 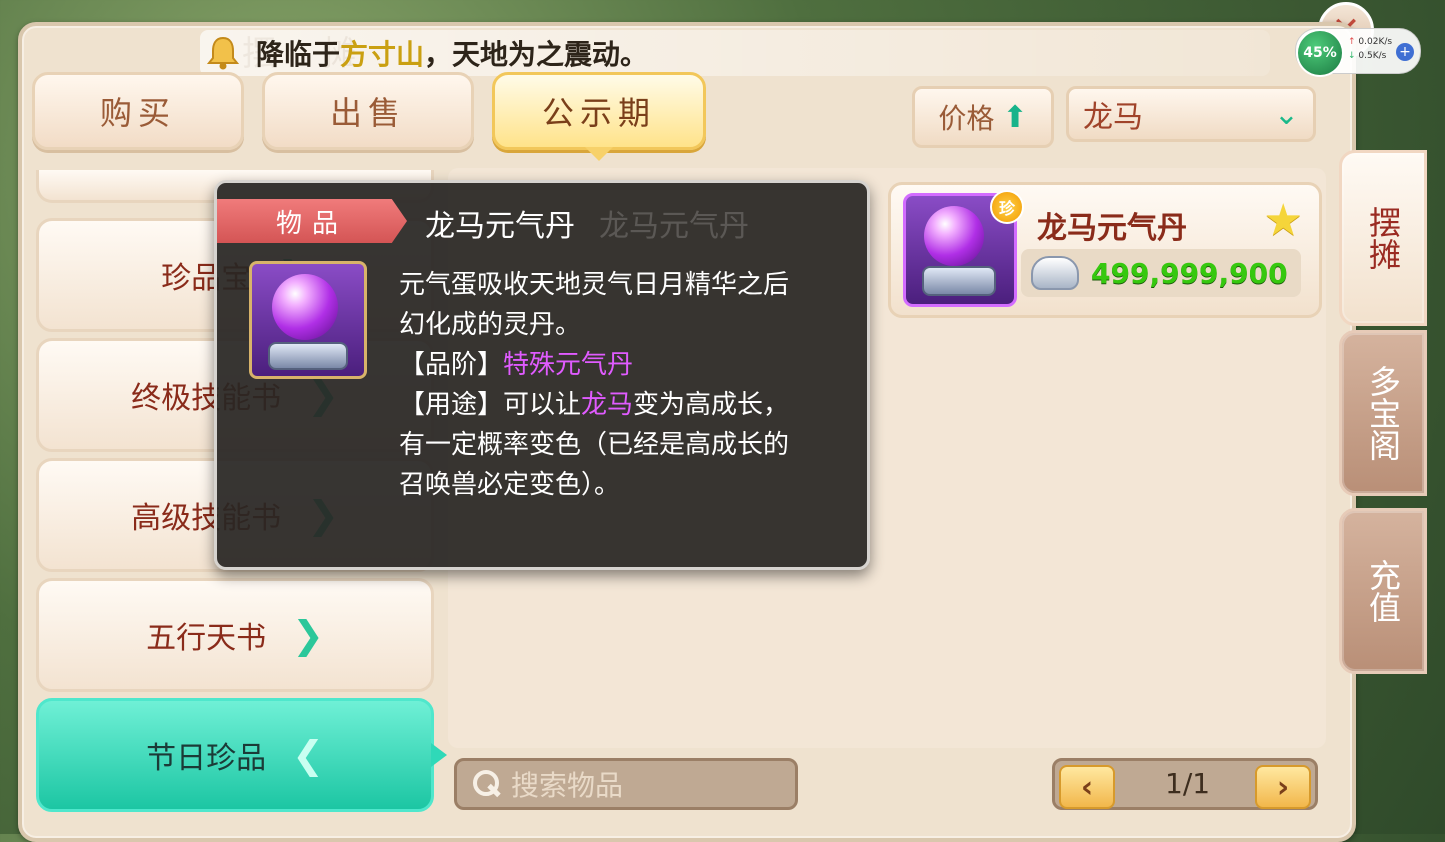 What do you see at coordinates (1320, 53) in the screenshot?
I see `battery-indicator: 45%` at bounding box center [1320, 53].